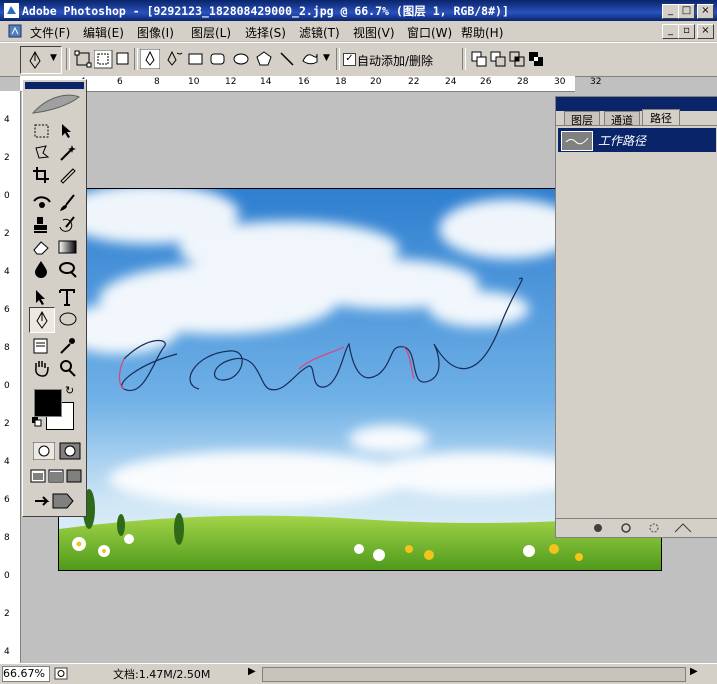 This screenshot has height=684, width=717. What do you see at coordinates (670, 31) in the screenshot?
I see `doc-minimize-button: _` at bounding box center [670, 31].